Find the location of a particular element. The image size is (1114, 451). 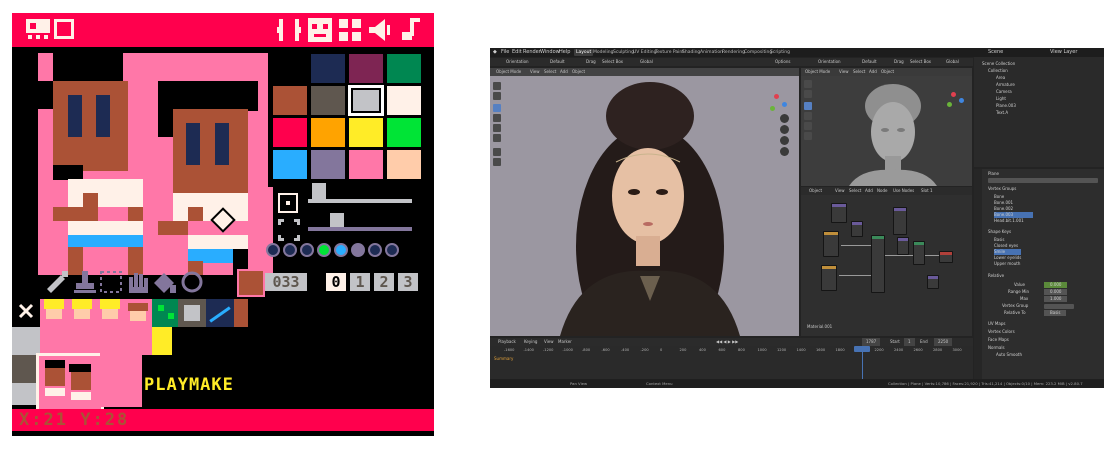

sculpt-cursor-tool-icon is located at coordinates (808, 94).